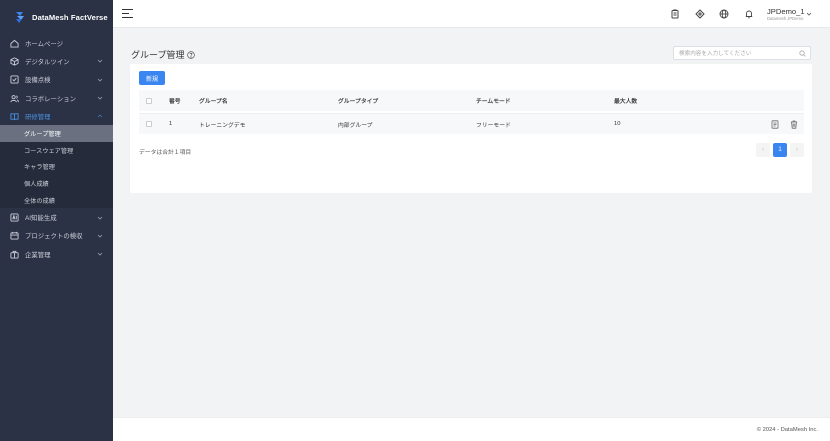  What do you see at coordinates (127, 14) in the screenshot?
I see `menu-toggle-icon` at bounding box center [127, 14].